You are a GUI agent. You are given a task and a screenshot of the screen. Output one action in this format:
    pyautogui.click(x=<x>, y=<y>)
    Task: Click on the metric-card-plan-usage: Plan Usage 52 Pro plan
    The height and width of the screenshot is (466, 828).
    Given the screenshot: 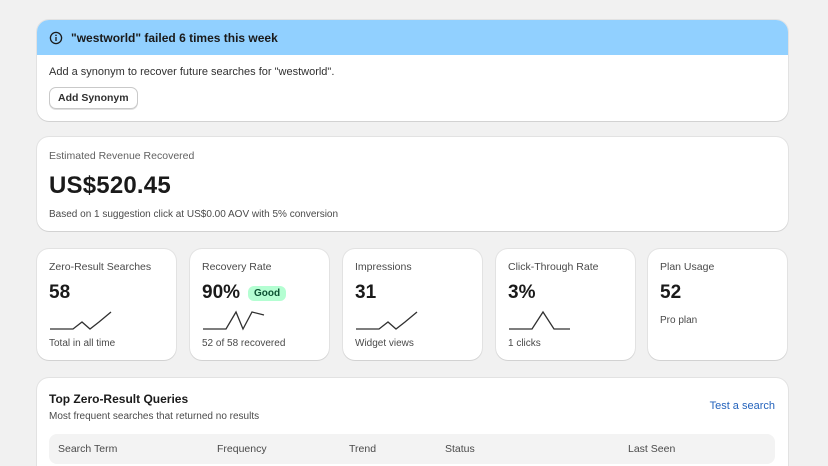 What is the action you would take?
    pyautogui.click(x=717, y=304)
    